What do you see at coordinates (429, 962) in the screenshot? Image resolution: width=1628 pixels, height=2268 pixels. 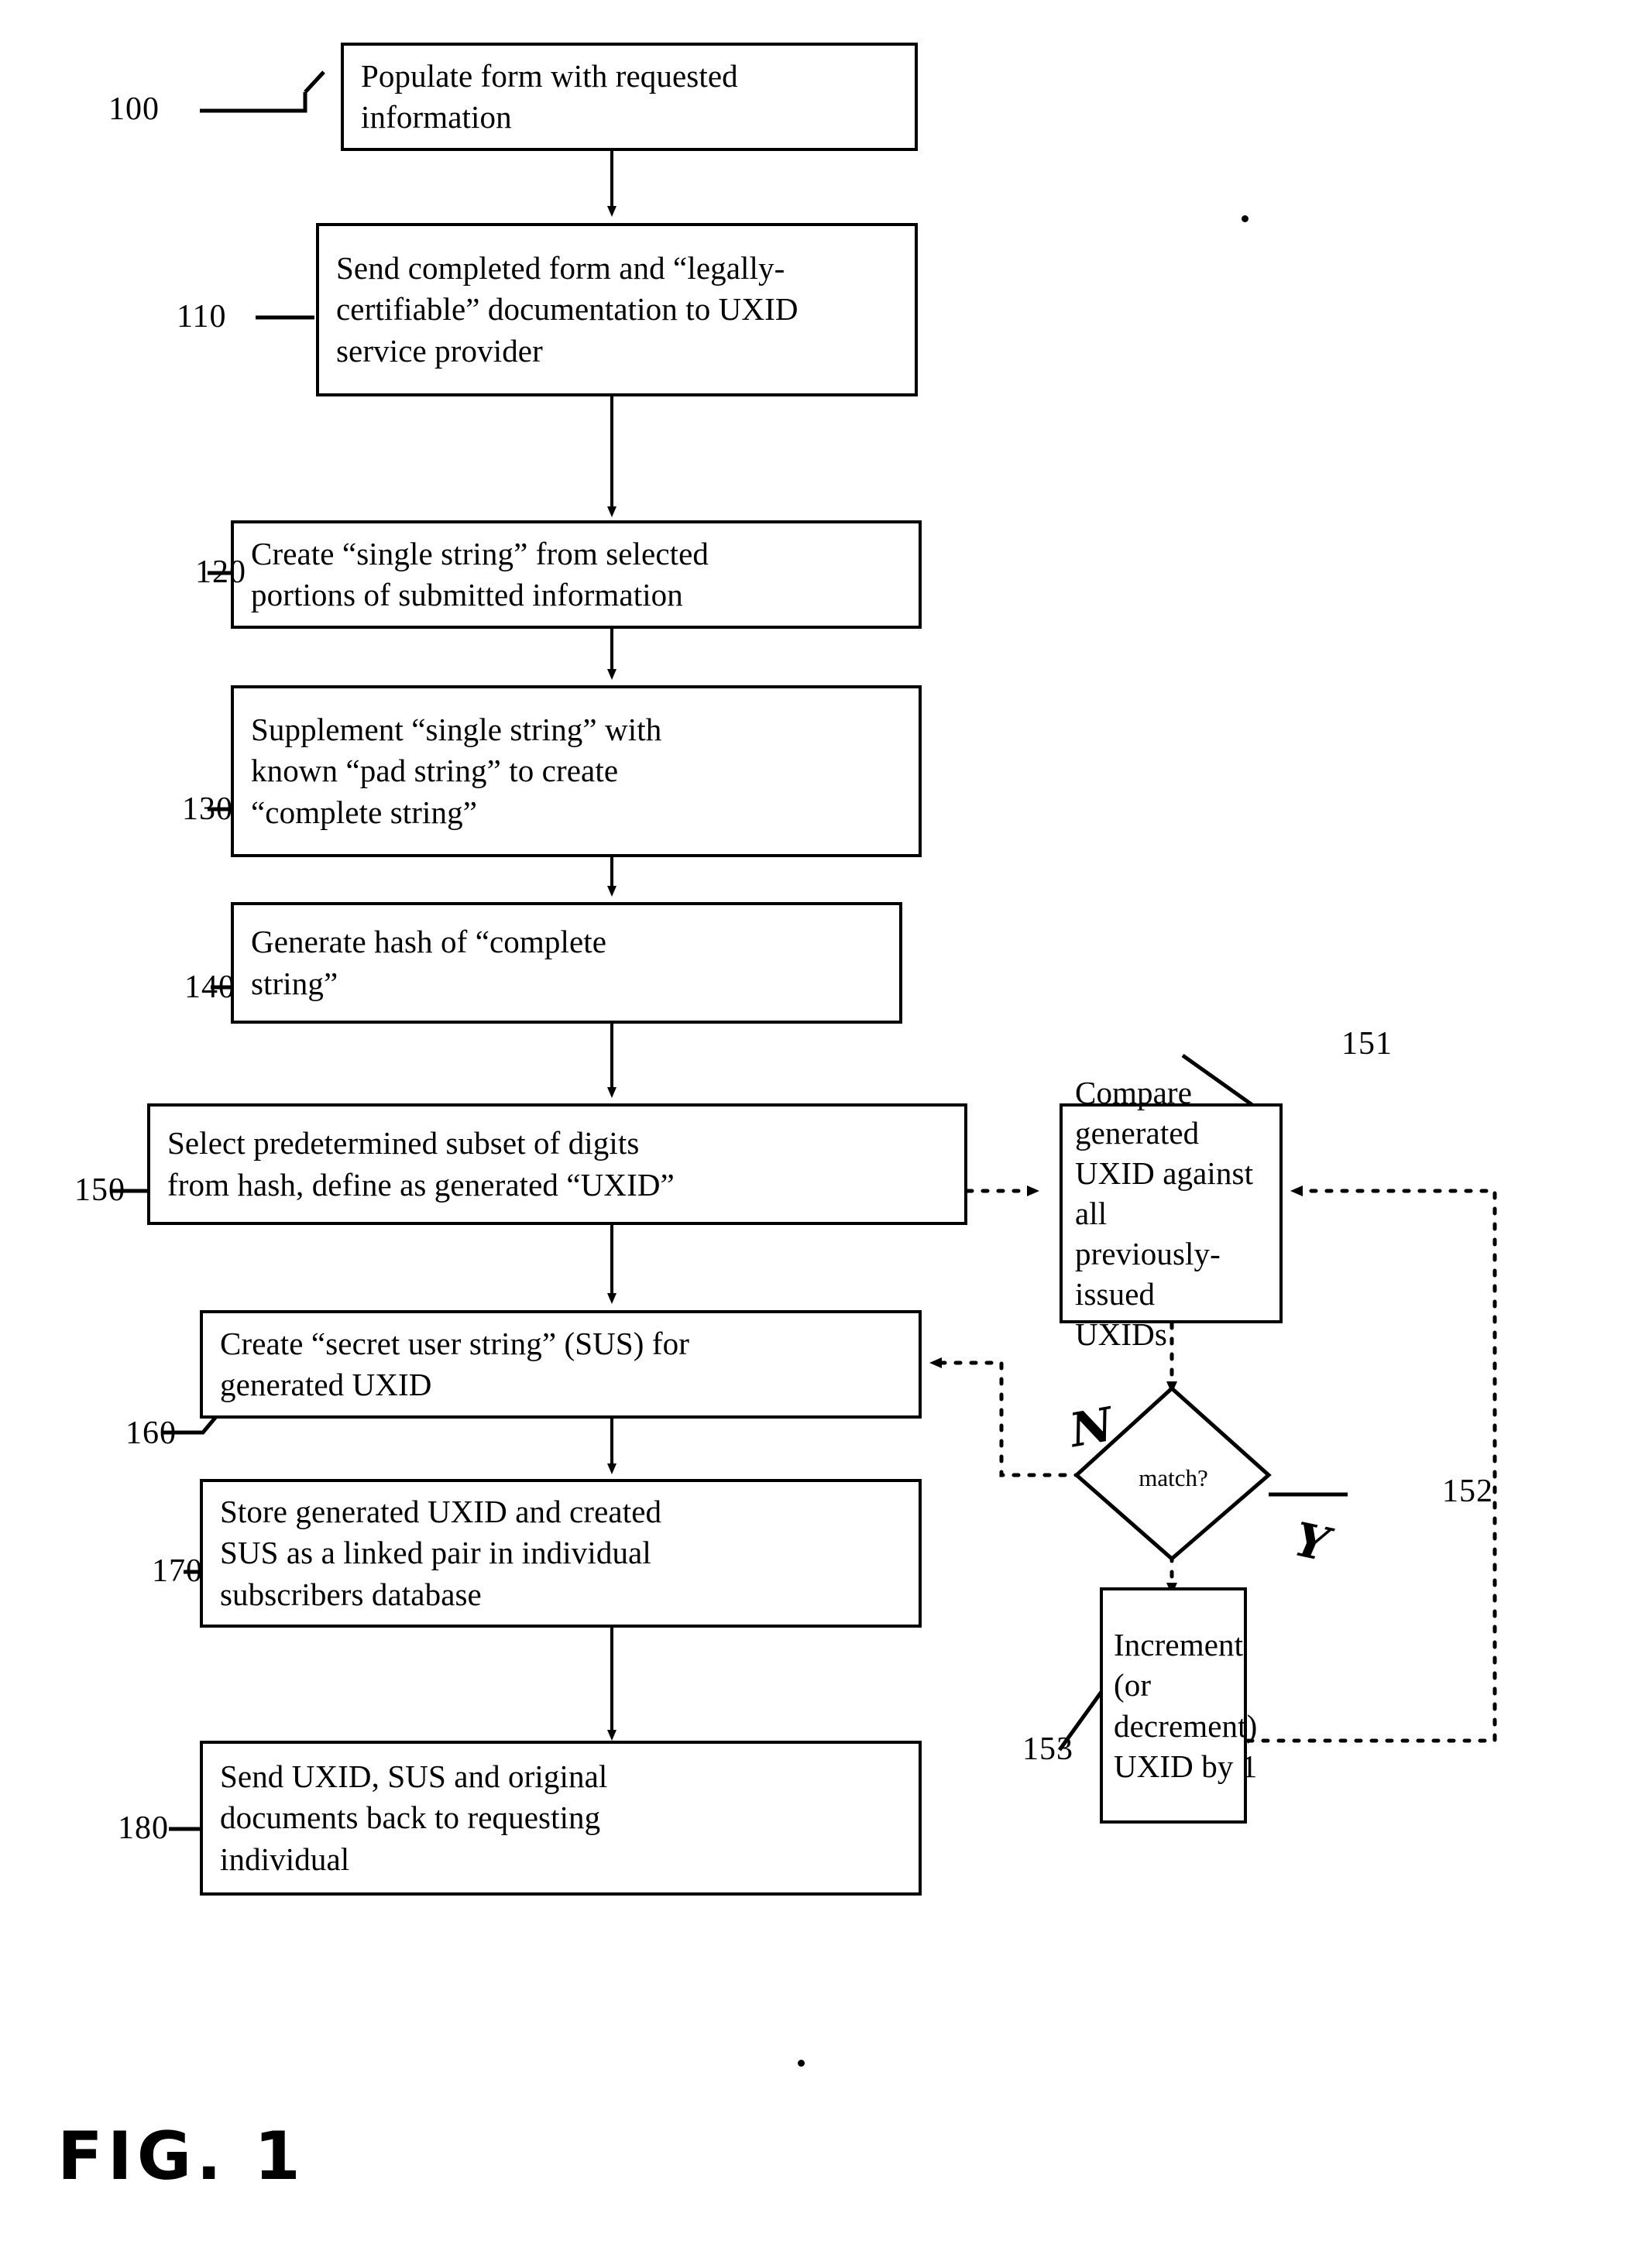 I see `node-140-label: Generate hash of “complete string”` at bounding box center [429, 962].